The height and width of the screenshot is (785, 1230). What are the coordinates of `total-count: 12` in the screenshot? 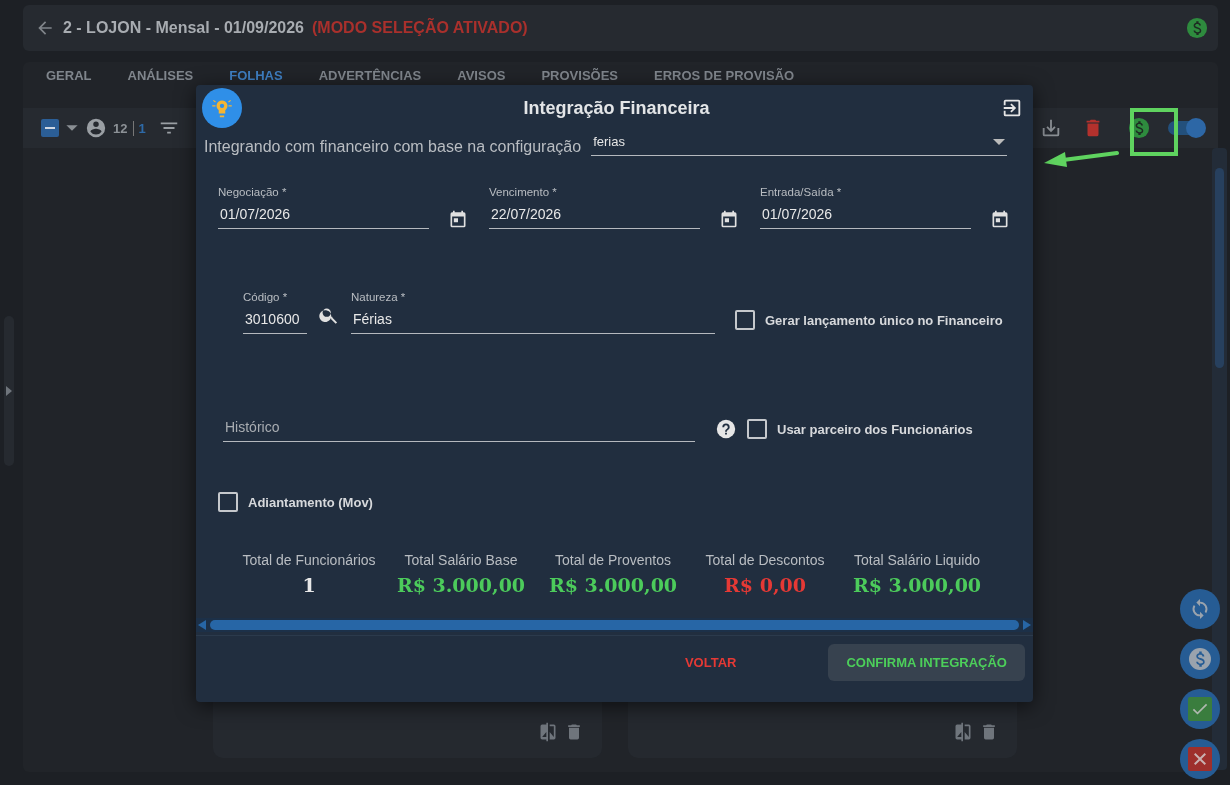 It's located at (120, 128).